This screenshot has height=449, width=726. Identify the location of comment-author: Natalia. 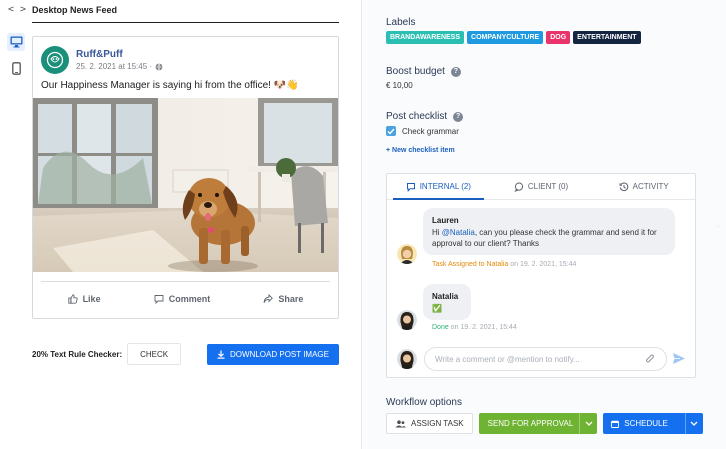
(445, 296).